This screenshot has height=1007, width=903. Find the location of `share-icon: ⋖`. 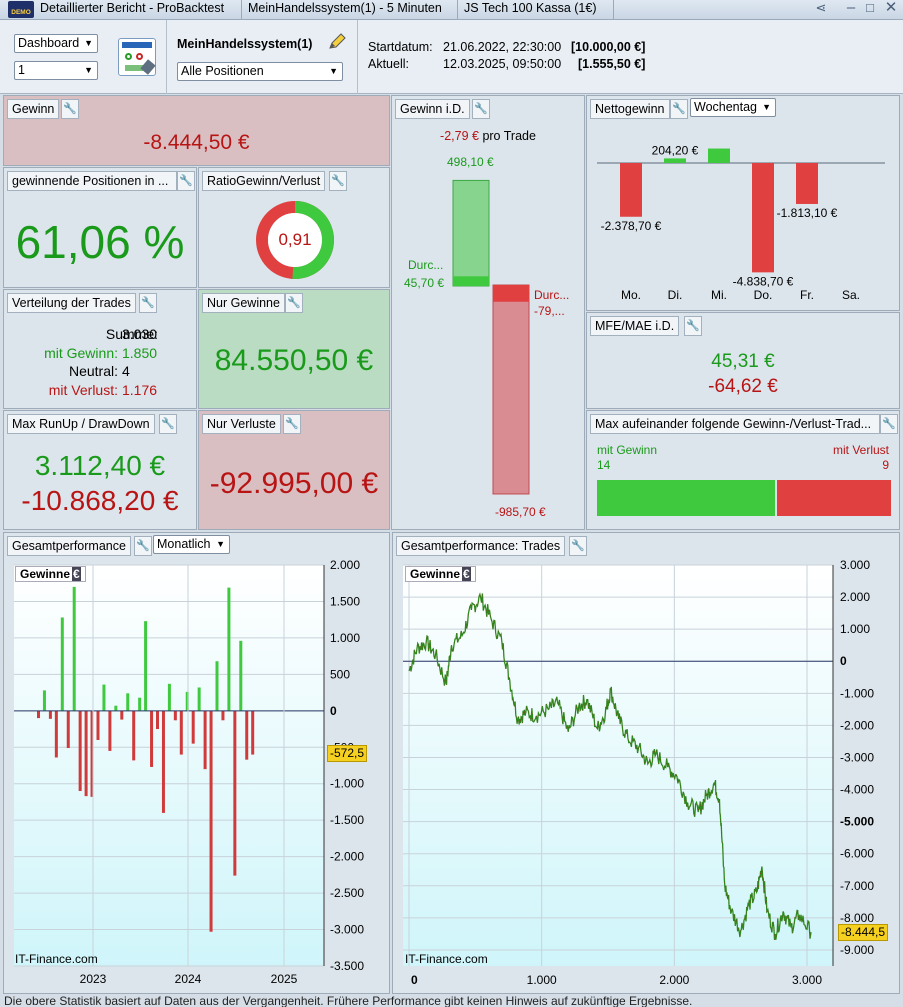

share-icon: ⋖ is located at coordinates (821, 9).